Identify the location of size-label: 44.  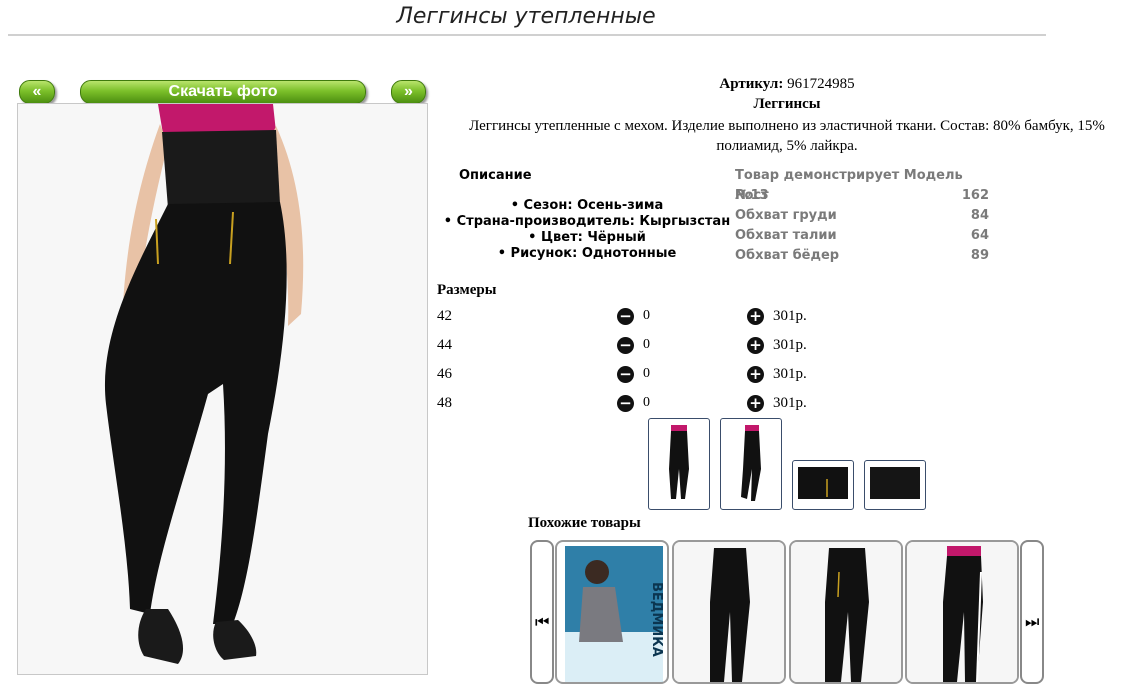
(444, 345).